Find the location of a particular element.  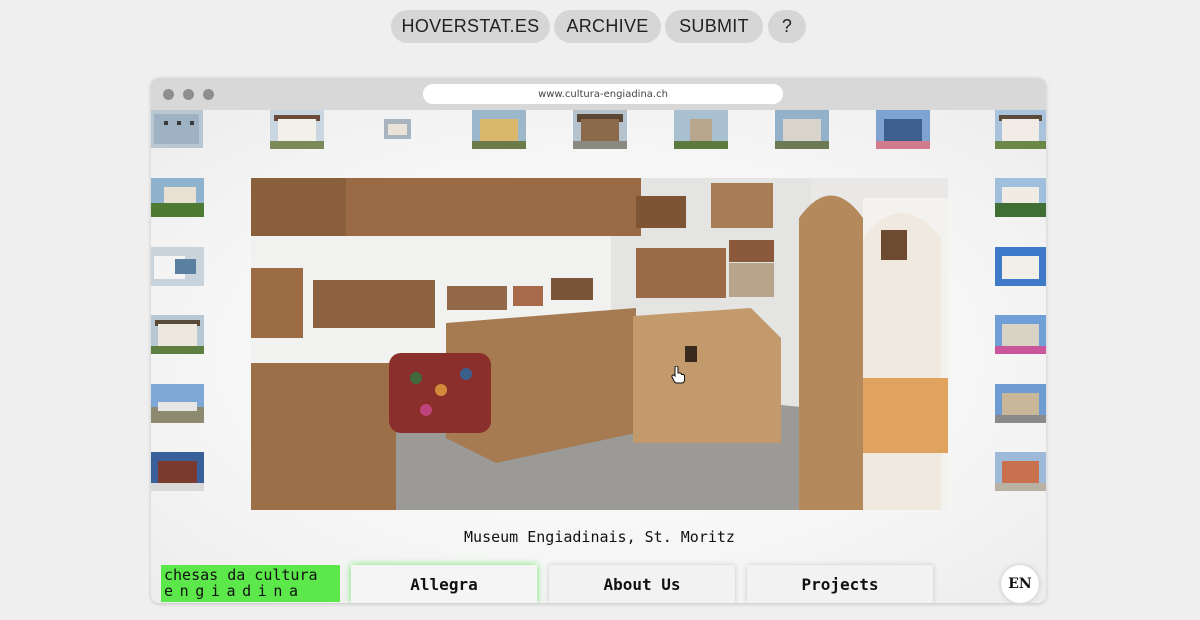

site-logo: chesas da cultura engiadina is located at coordinates (250, 583).